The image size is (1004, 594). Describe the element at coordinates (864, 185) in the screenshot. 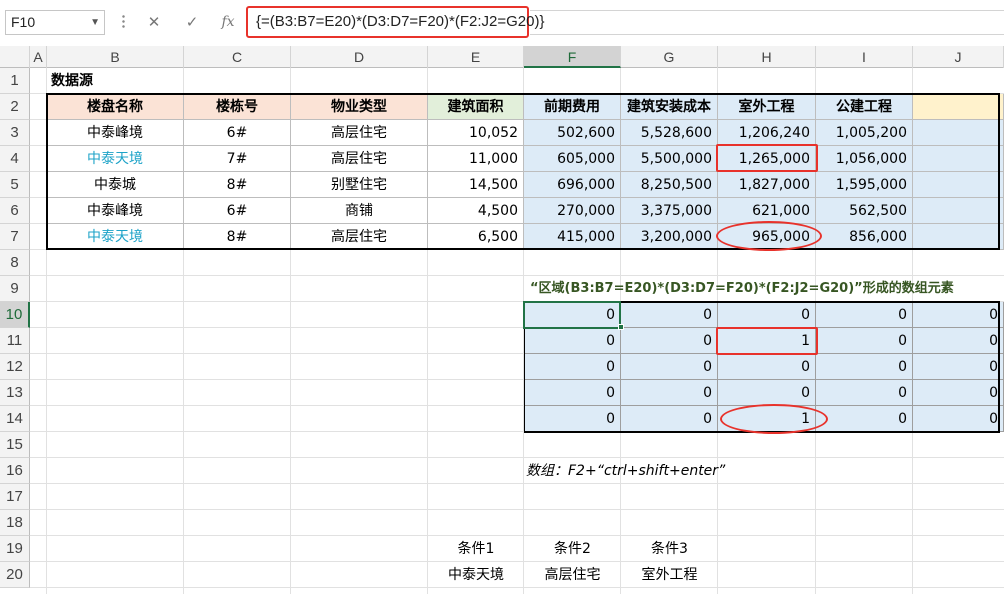

I see `table-cell: 1,595,000` at that location.